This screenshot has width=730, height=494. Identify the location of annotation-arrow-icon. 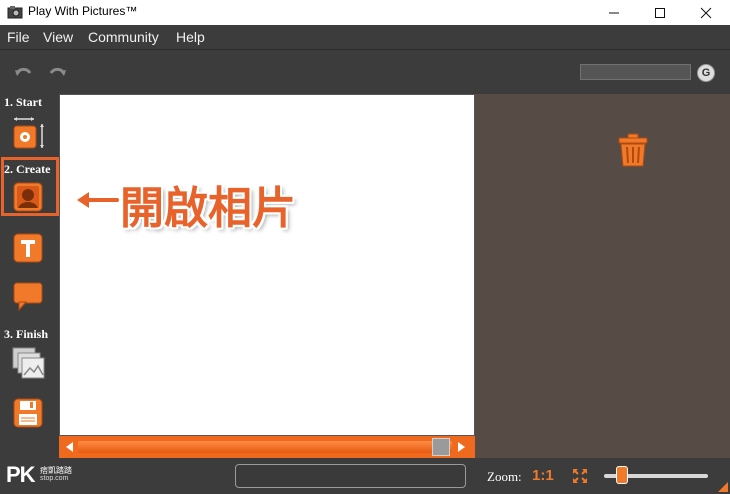
(97, 200).